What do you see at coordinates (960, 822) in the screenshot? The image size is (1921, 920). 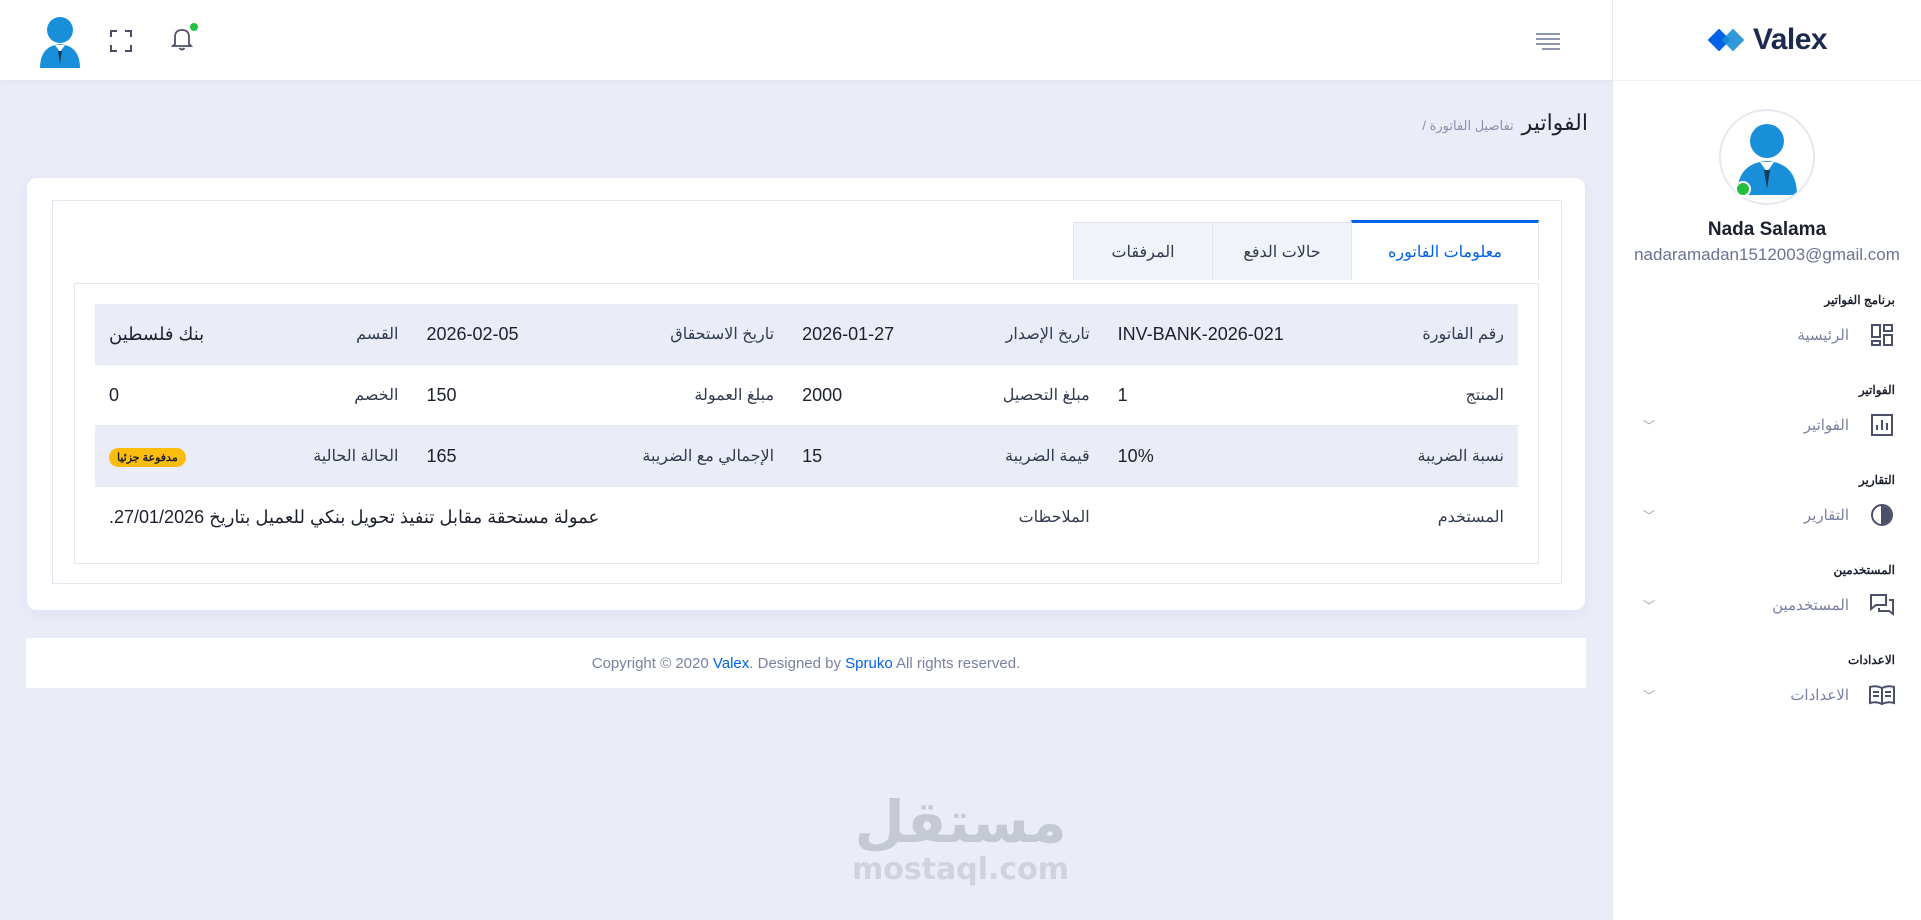 I see `watermark-arabic: مستقل` at bounding box center [960, 822].